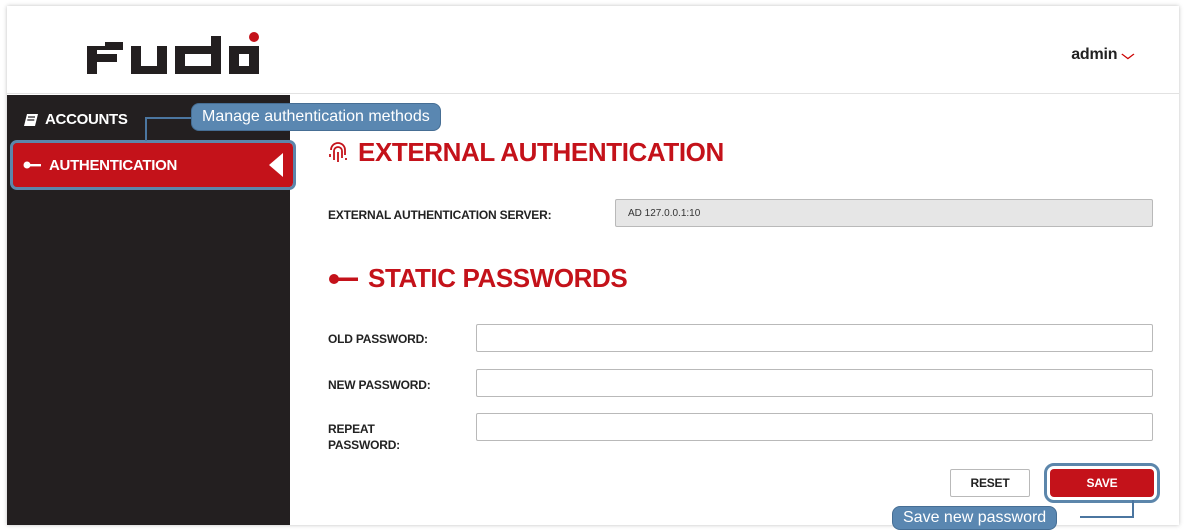  Describe the element at coordinates (338, 151) in the screenshot. I see `fingerprint-icon` at that location.